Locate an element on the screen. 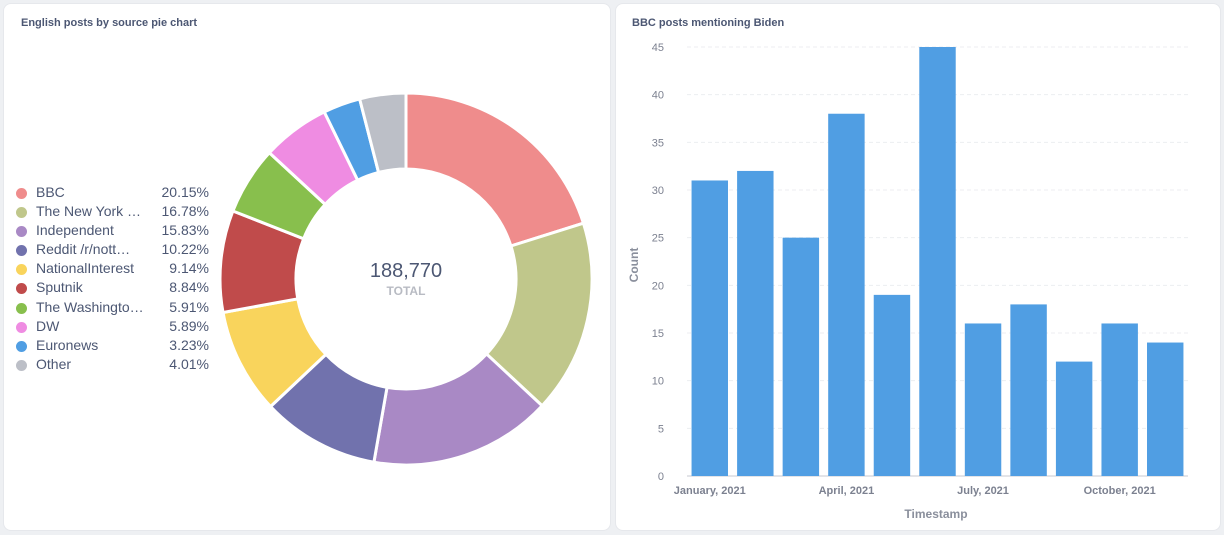  y-tick-label: 45 is located at coordinates (658, 48).